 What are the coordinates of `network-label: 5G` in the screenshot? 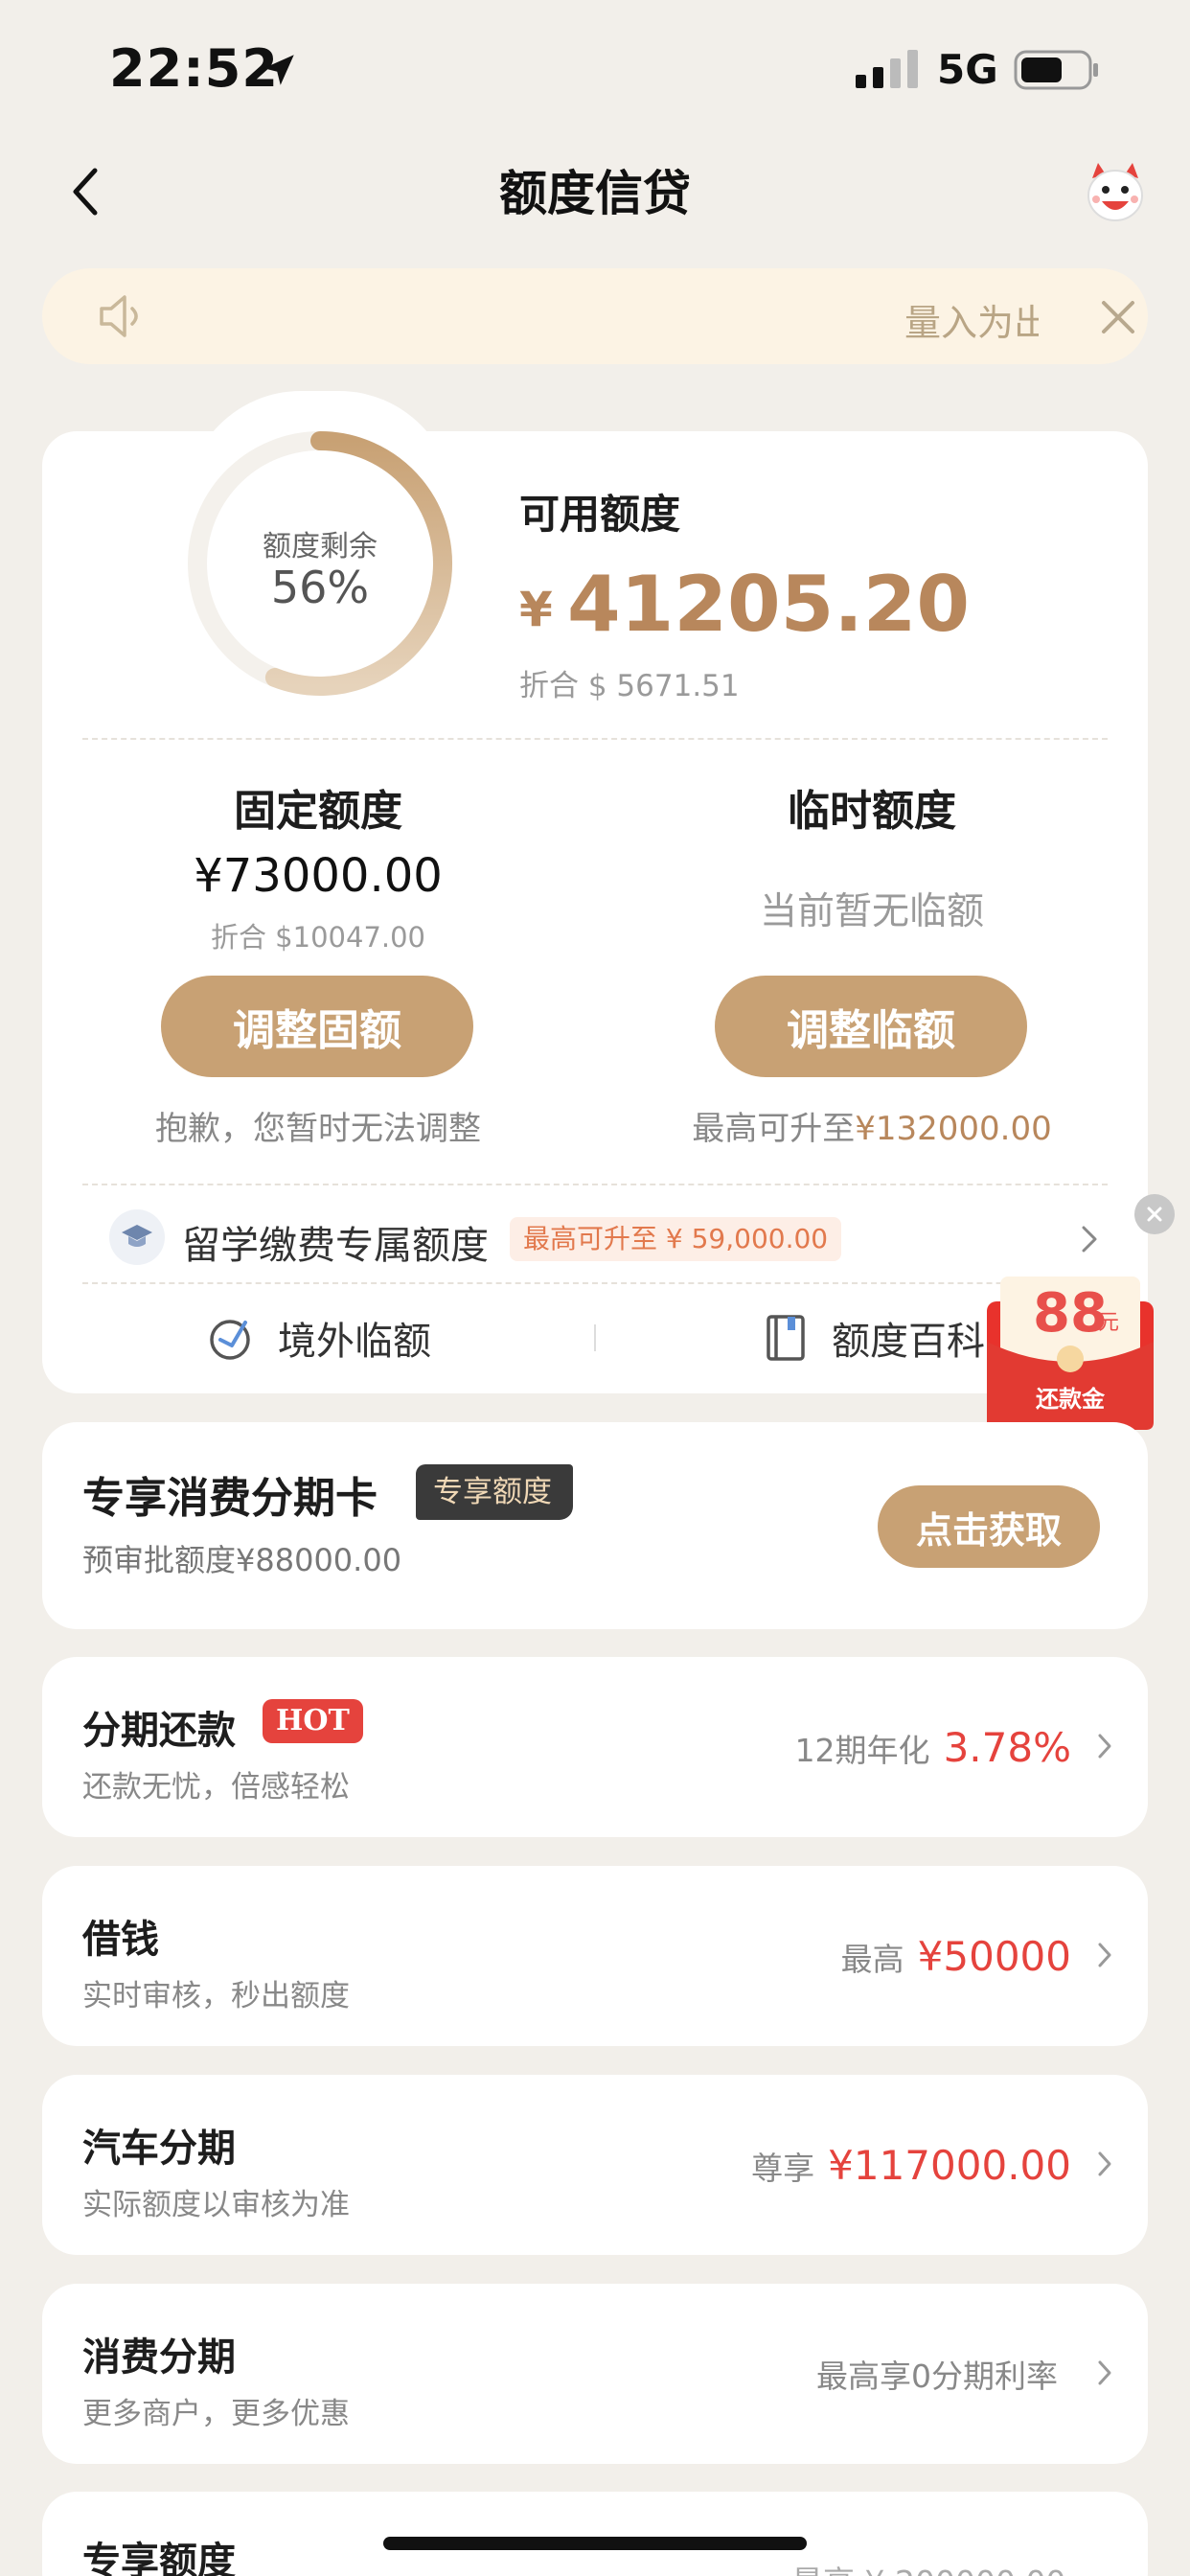 It's located at (968, 69).